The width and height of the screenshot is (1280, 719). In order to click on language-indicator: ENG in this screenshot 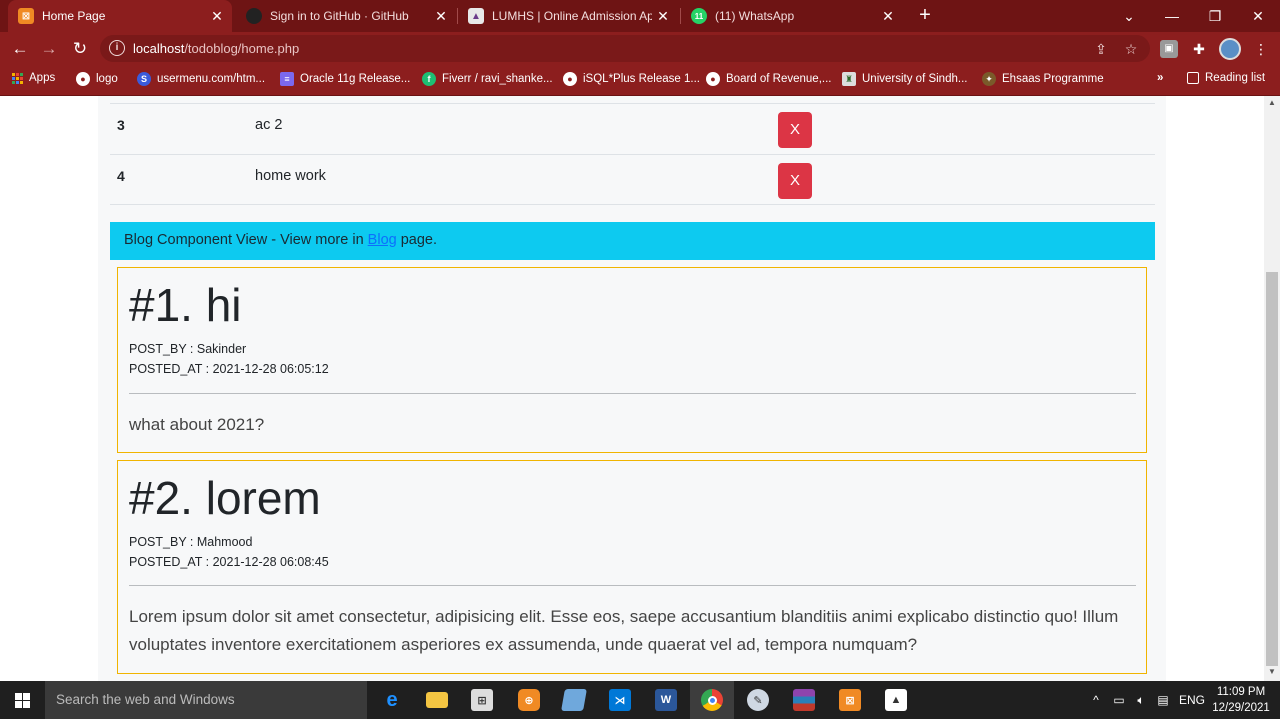, I will do `click(1192, 700)`.